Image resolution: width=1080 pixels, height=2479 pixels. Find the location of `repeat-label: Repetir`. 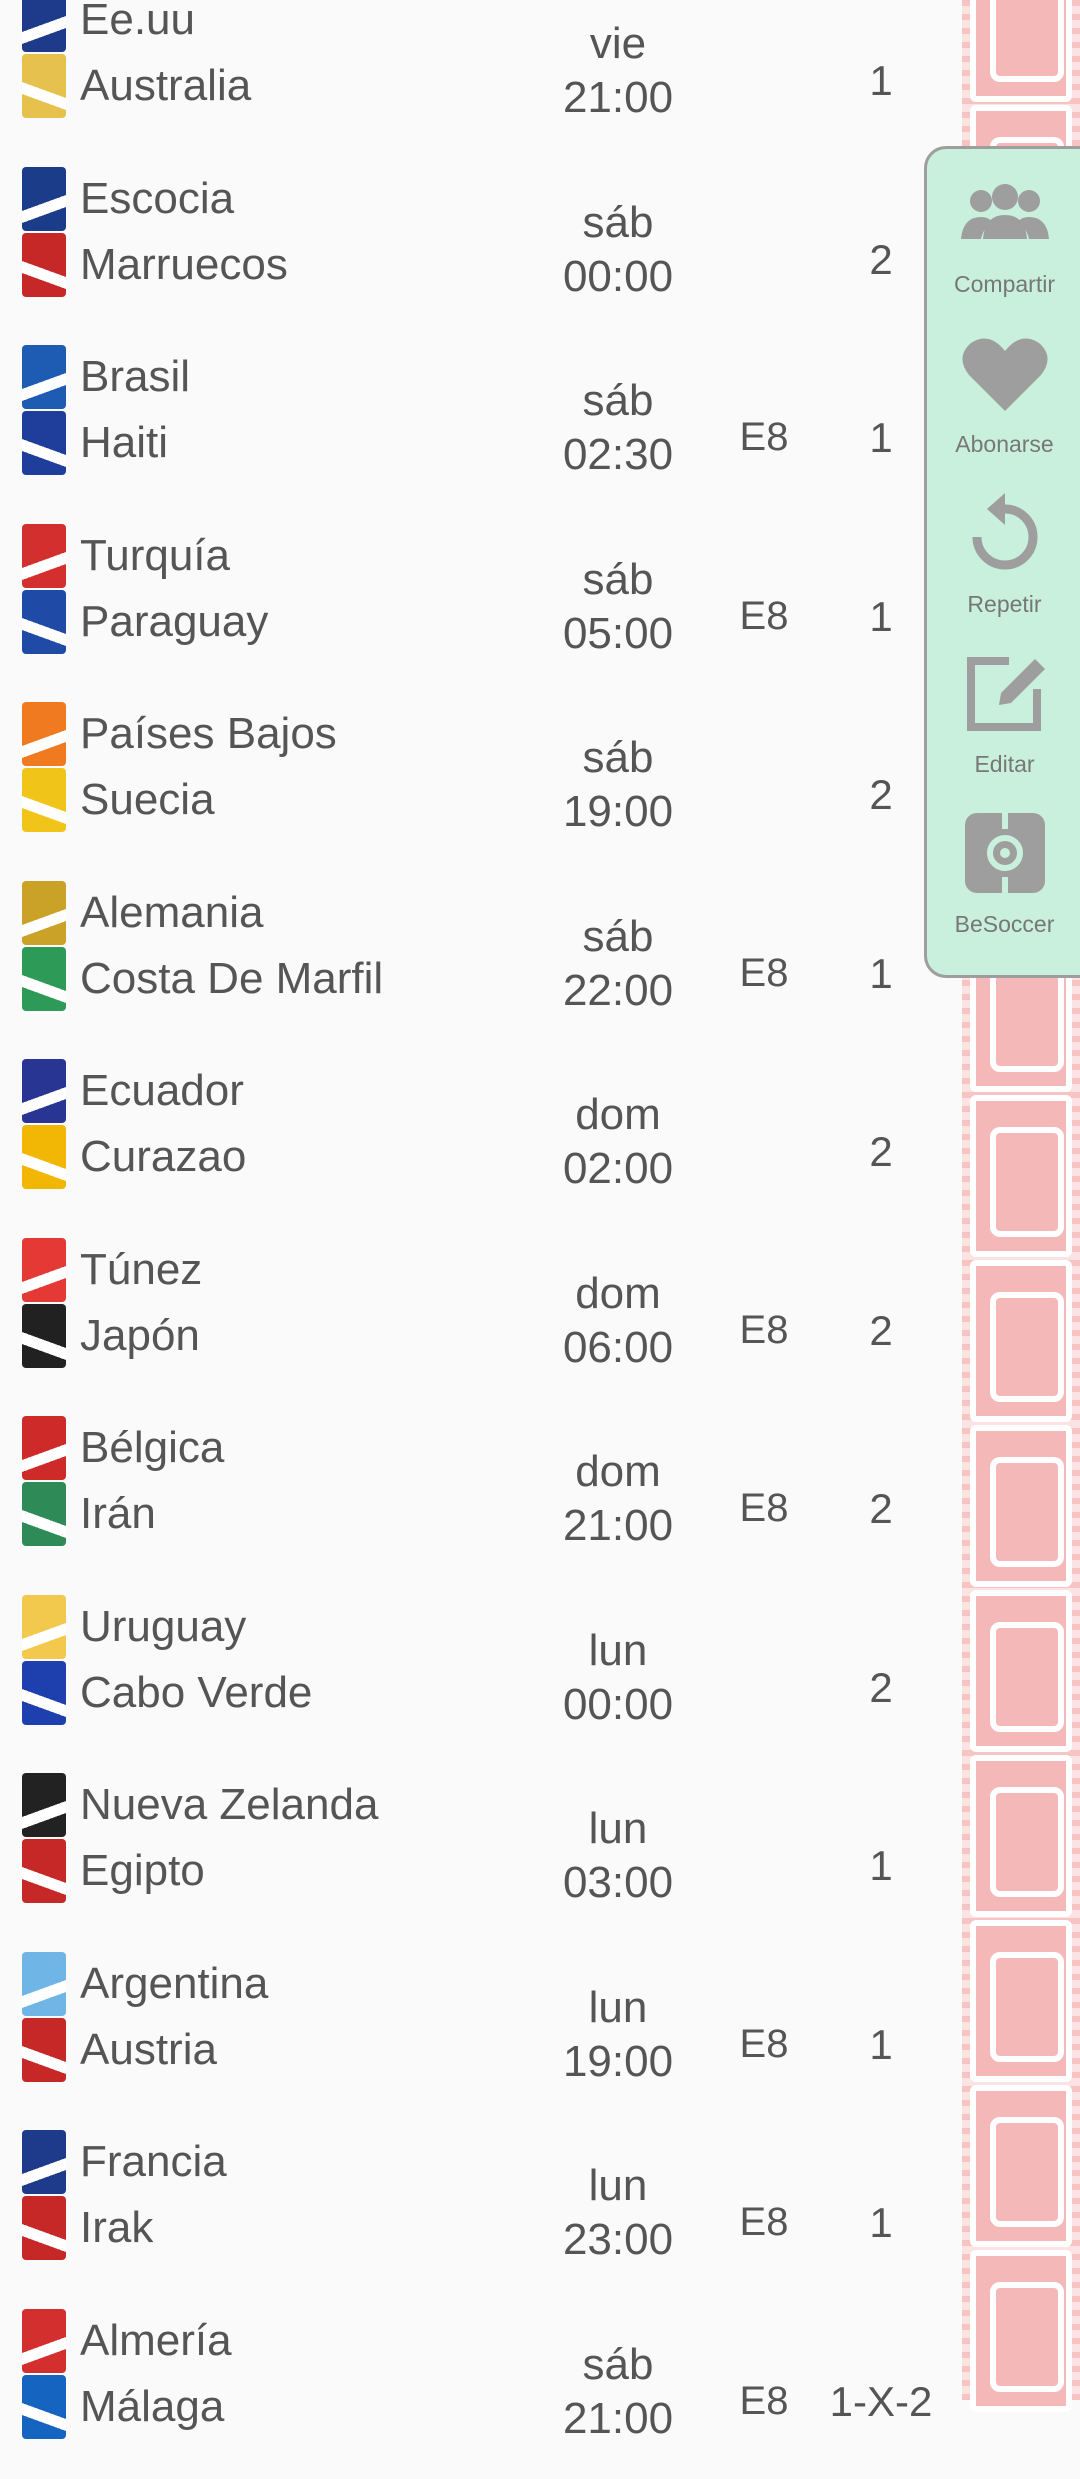

repeat-label: Repetir is located at coordinates (1004, 604).